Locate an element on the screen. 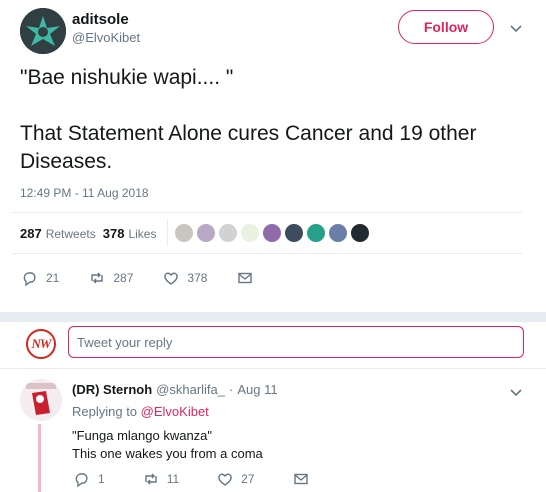 The height and width of the screenshot is (492, 546). retweets-label: Retweets is located at coordinates (70, 233).